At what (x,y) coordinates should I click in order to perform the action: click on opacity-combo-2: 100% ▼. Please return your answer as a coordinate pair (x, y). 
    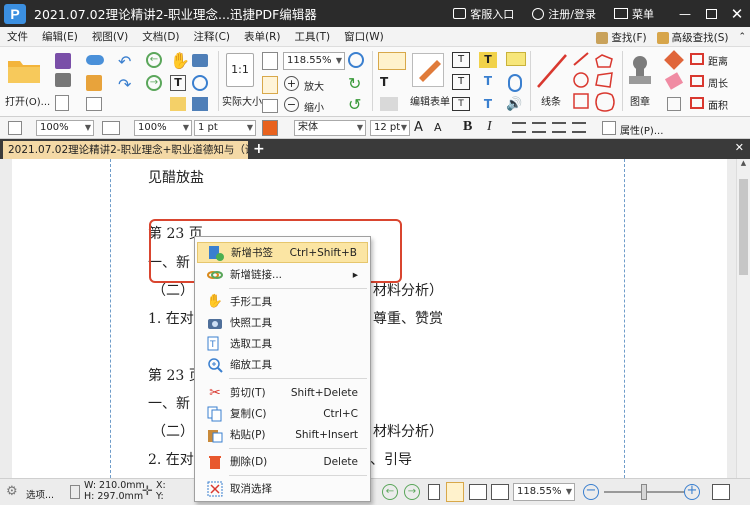
    Looking at the image, I should click on (163, 128).